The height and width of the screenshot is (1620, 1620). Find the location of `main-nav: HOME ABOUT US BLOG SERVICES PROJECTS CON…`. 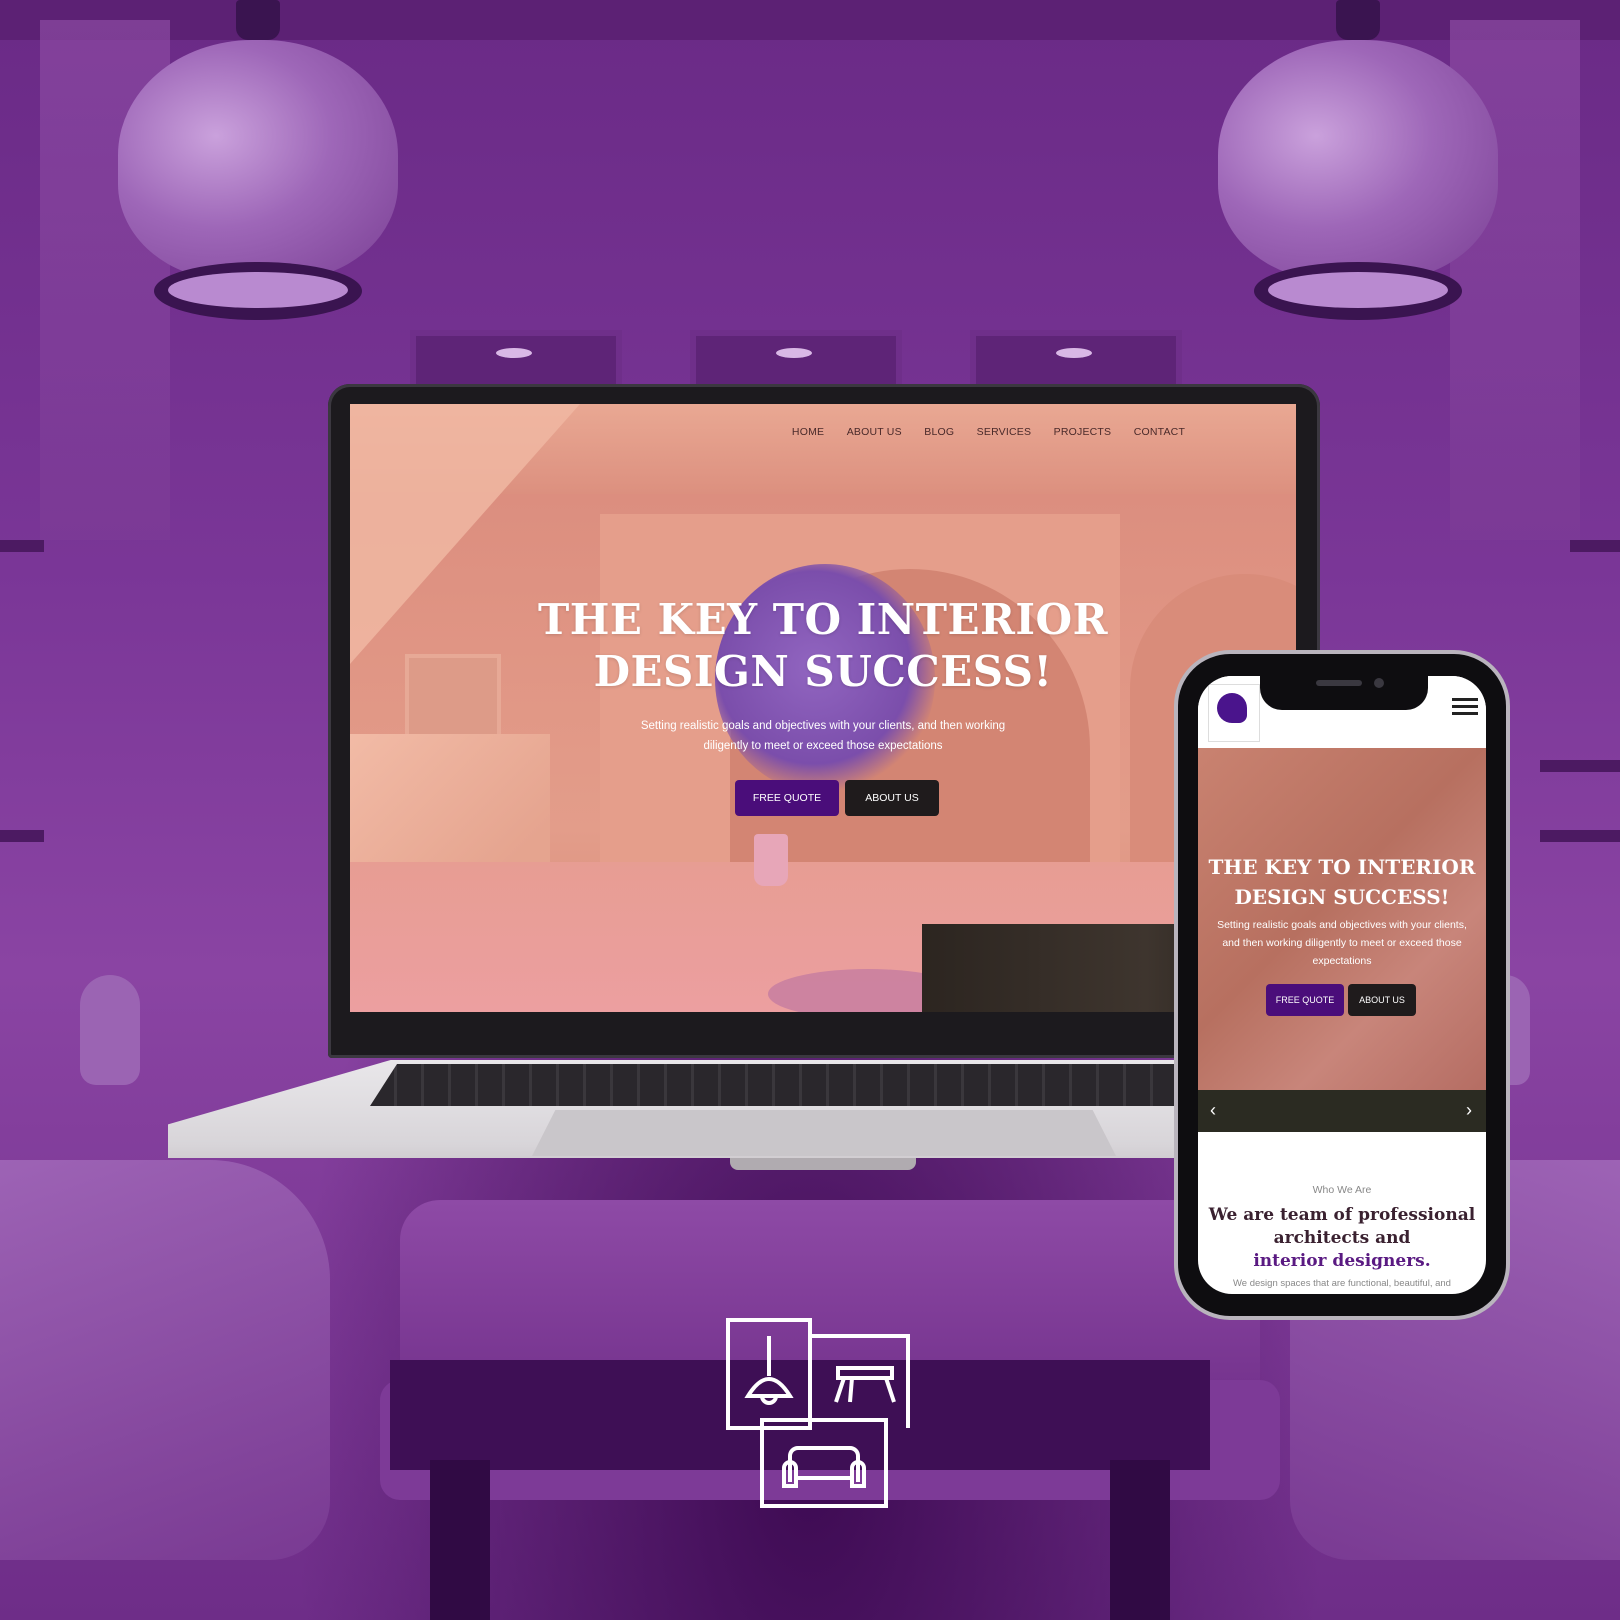

main-nav: HOME ABOUT US BLOG SERVICES PROJECTS CON… is located at coordinates (823, 431).